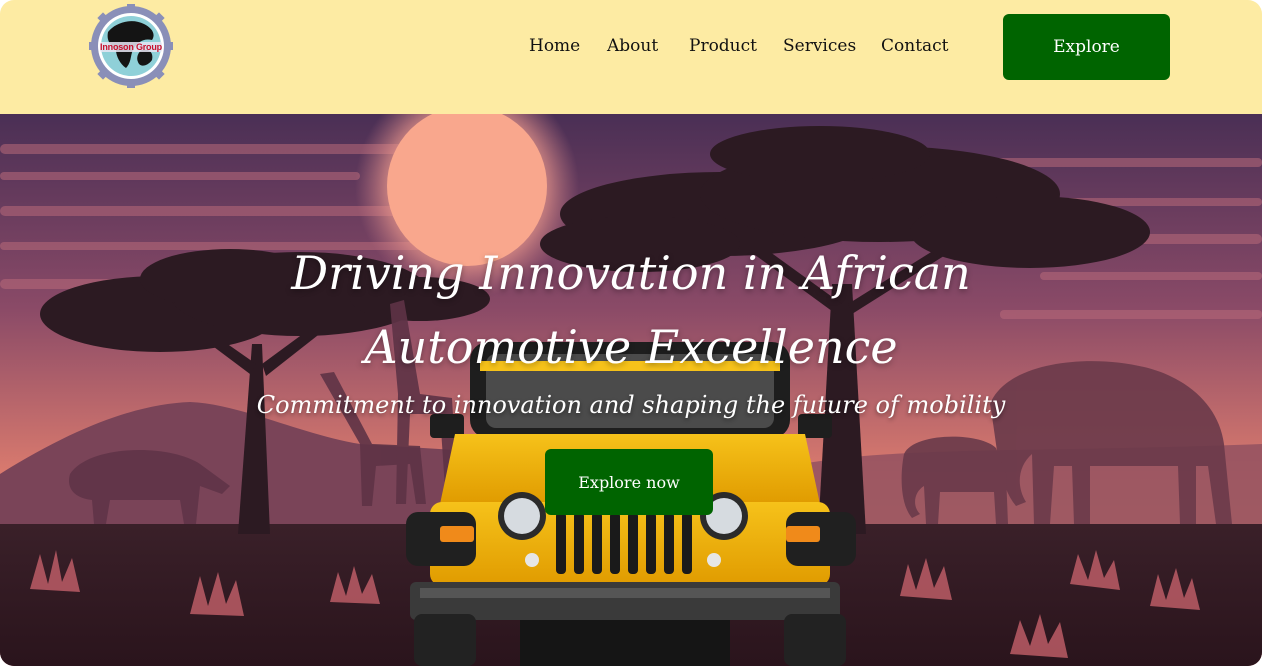 The width and height of the screenshot is (1264, 666). Describe the element at coordinates (723, 46) in the screenshot. I see `nav-product: Product` at that location.